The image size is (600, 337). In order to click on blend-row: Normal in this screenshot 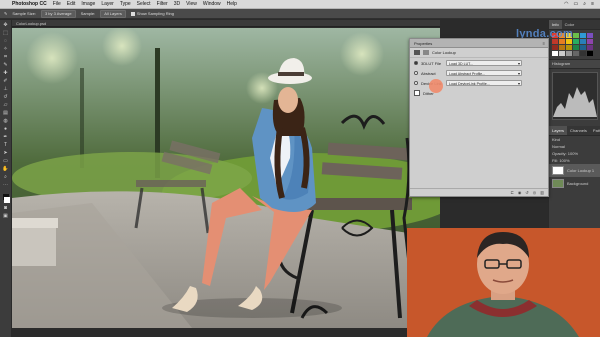, I will do `click(574, 146)`.